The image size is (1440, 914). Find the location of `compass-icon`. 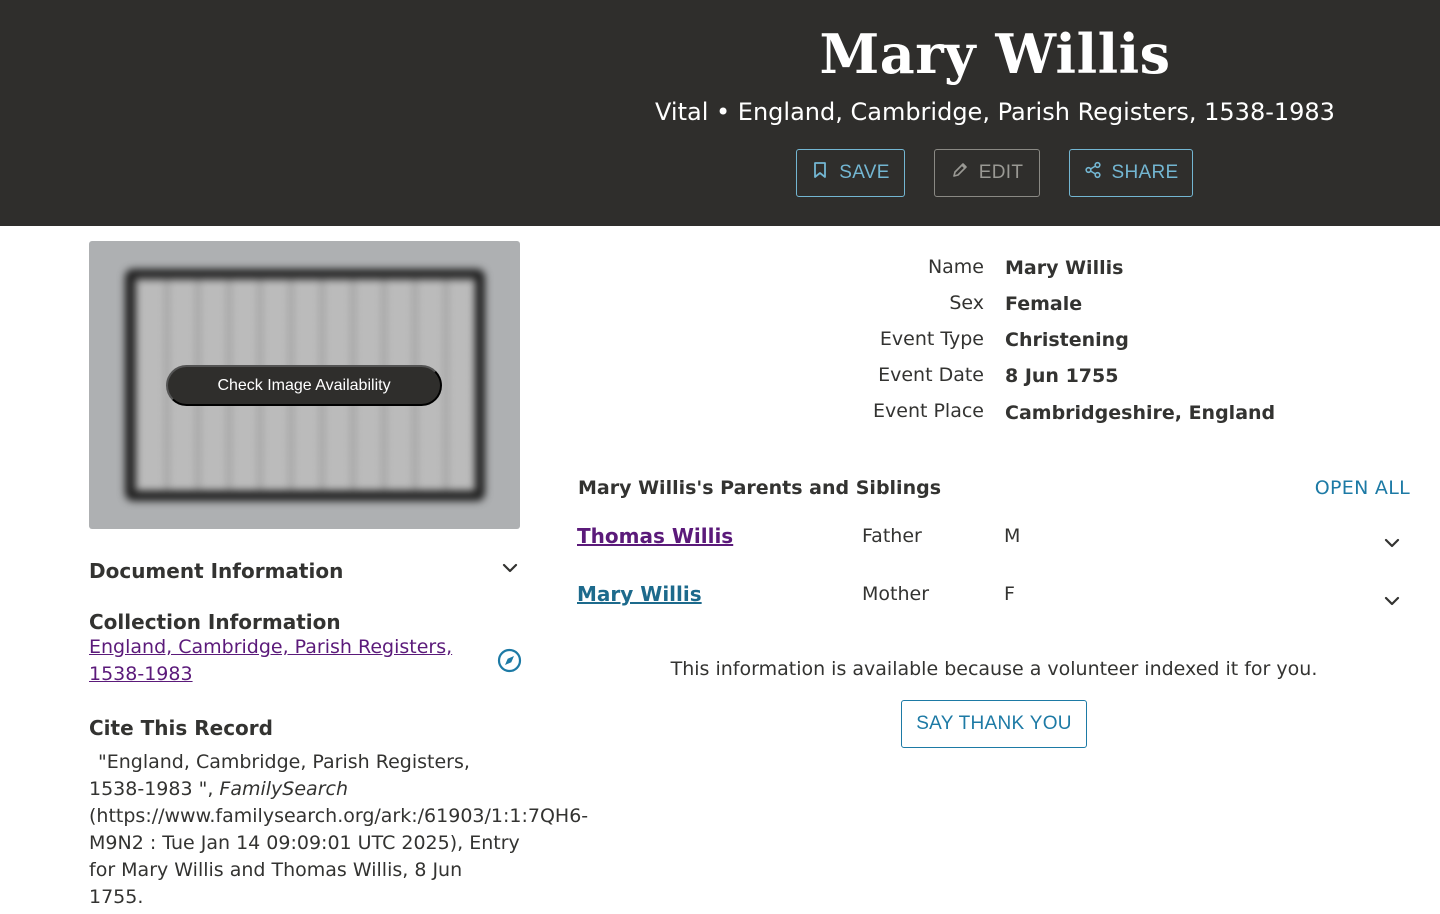

compass-icon is located at coordinates (509, 660).